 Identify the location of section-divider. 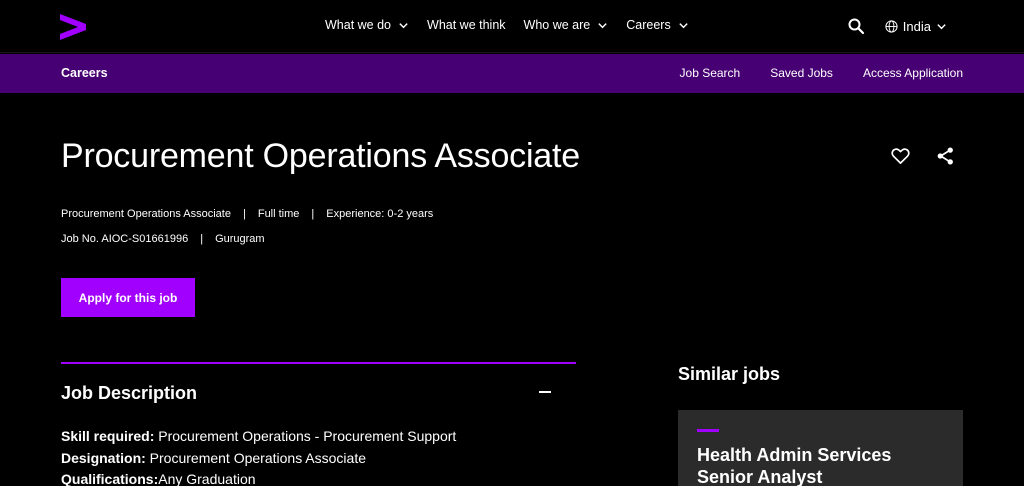
(318, 363).